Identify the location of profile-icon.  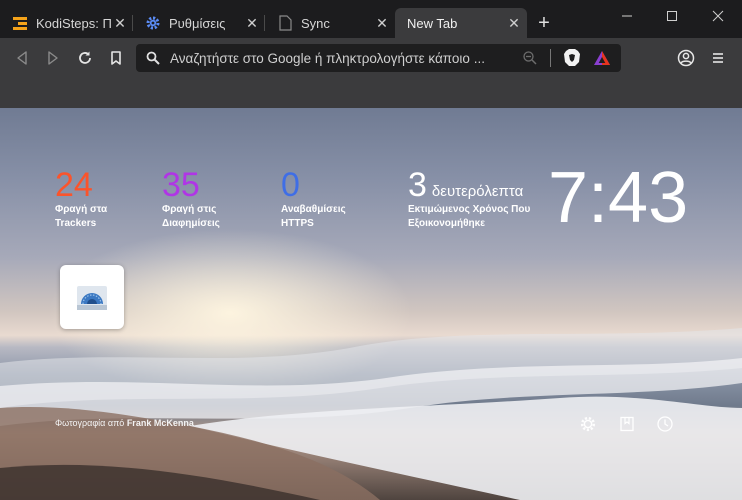
(686, 58).